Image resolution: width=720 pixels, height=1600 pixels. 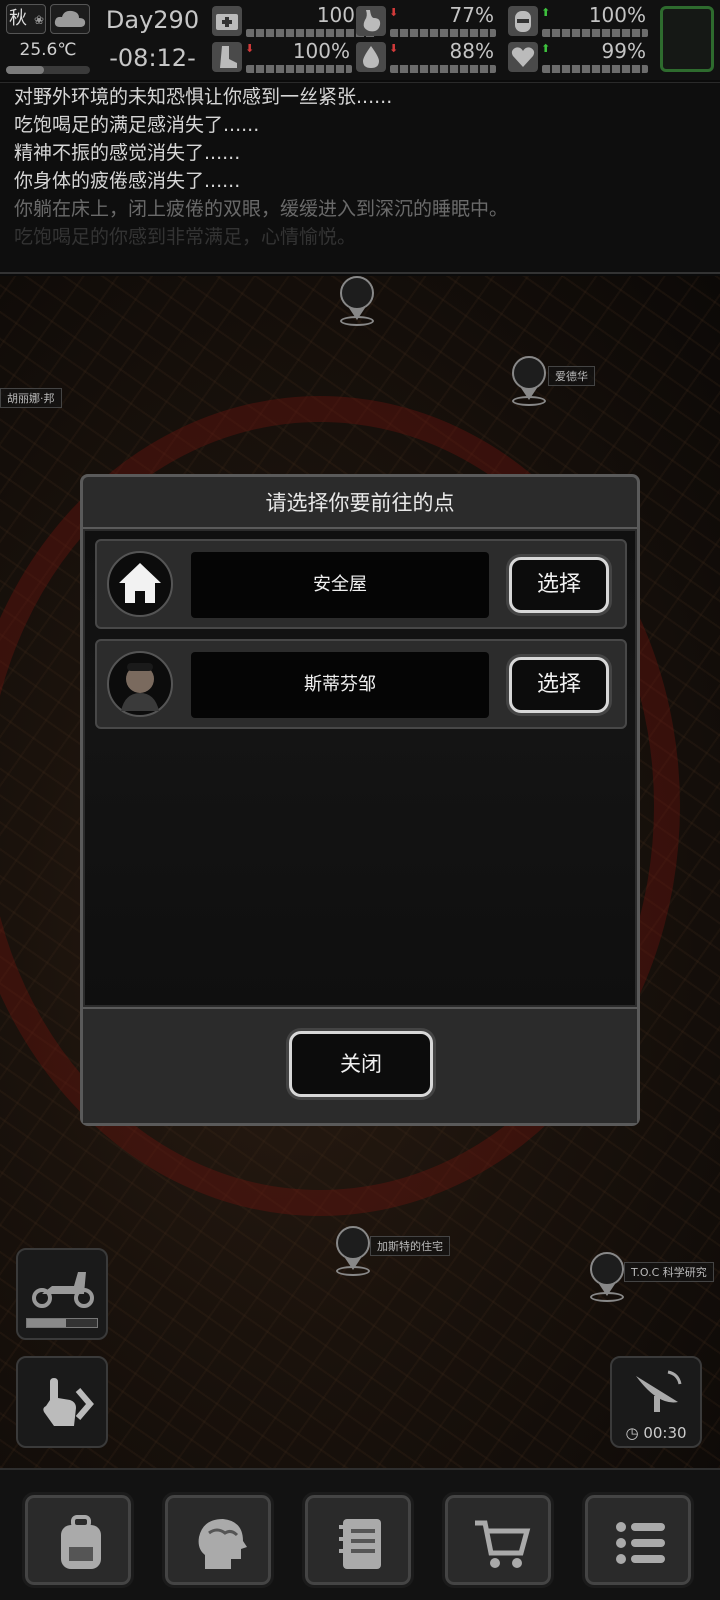 What do you see at coordinates (299, 69) in the screenshot?
I see `stat-stamina-bar` at bounding box center [299, 69].